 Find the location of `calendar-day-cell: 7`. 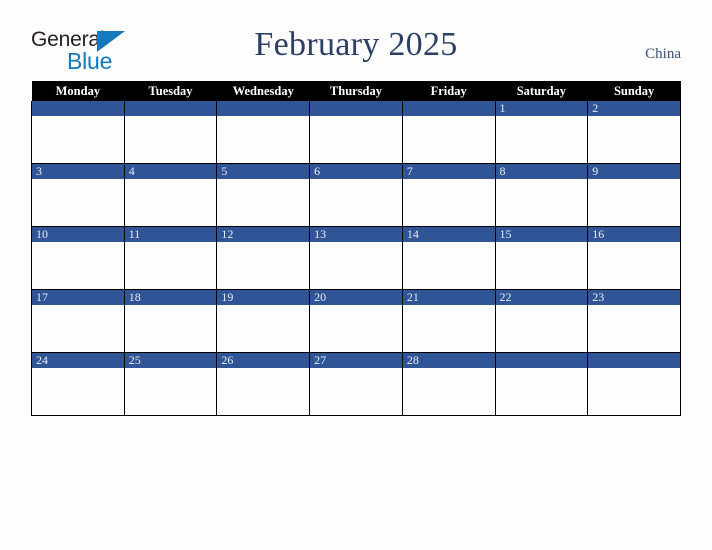

calendar-day-cell: 7 is located at coordinates (448, 195).